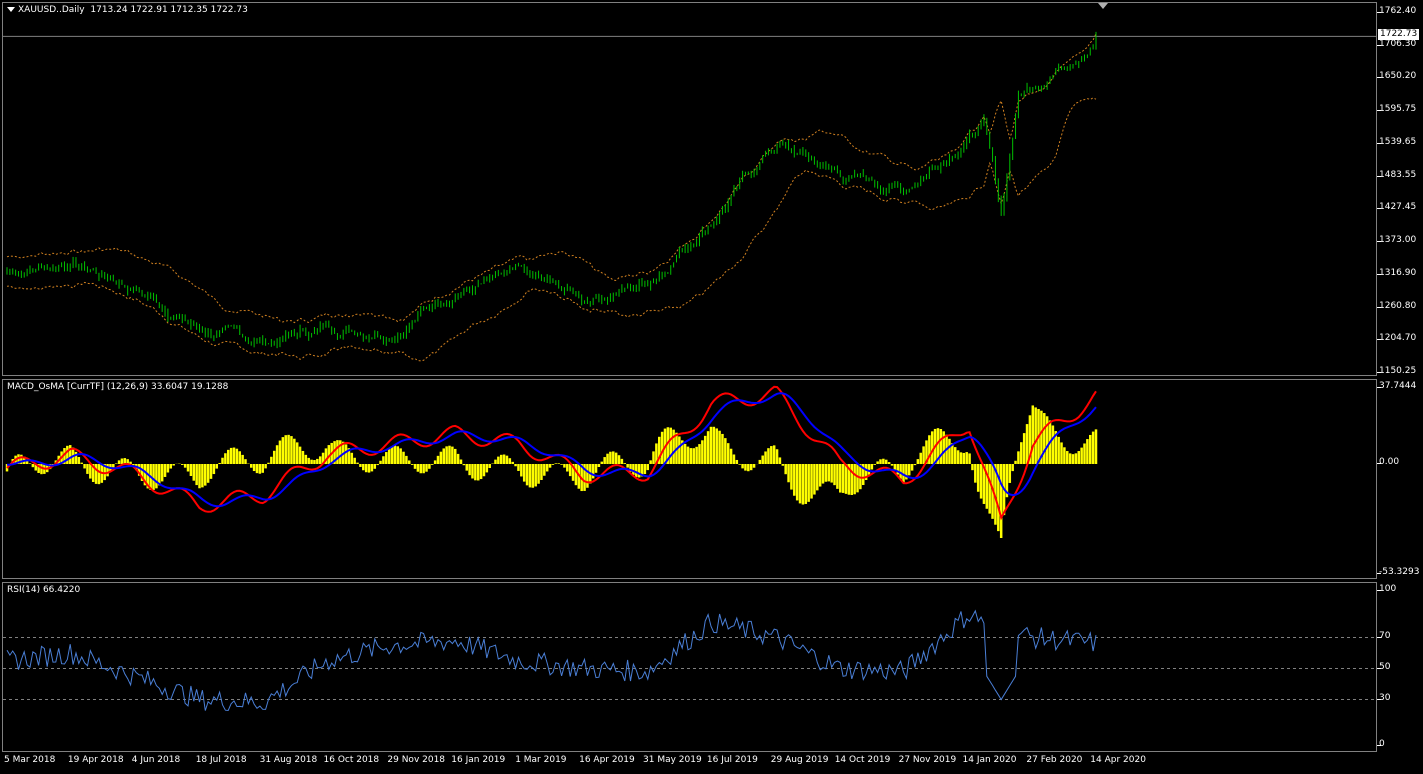 This screenshot has width=1423, height=774. What do you see at coordinates (551, 660) in the screenshot?
I see `rsi-line` at bounding box center [551, 660].